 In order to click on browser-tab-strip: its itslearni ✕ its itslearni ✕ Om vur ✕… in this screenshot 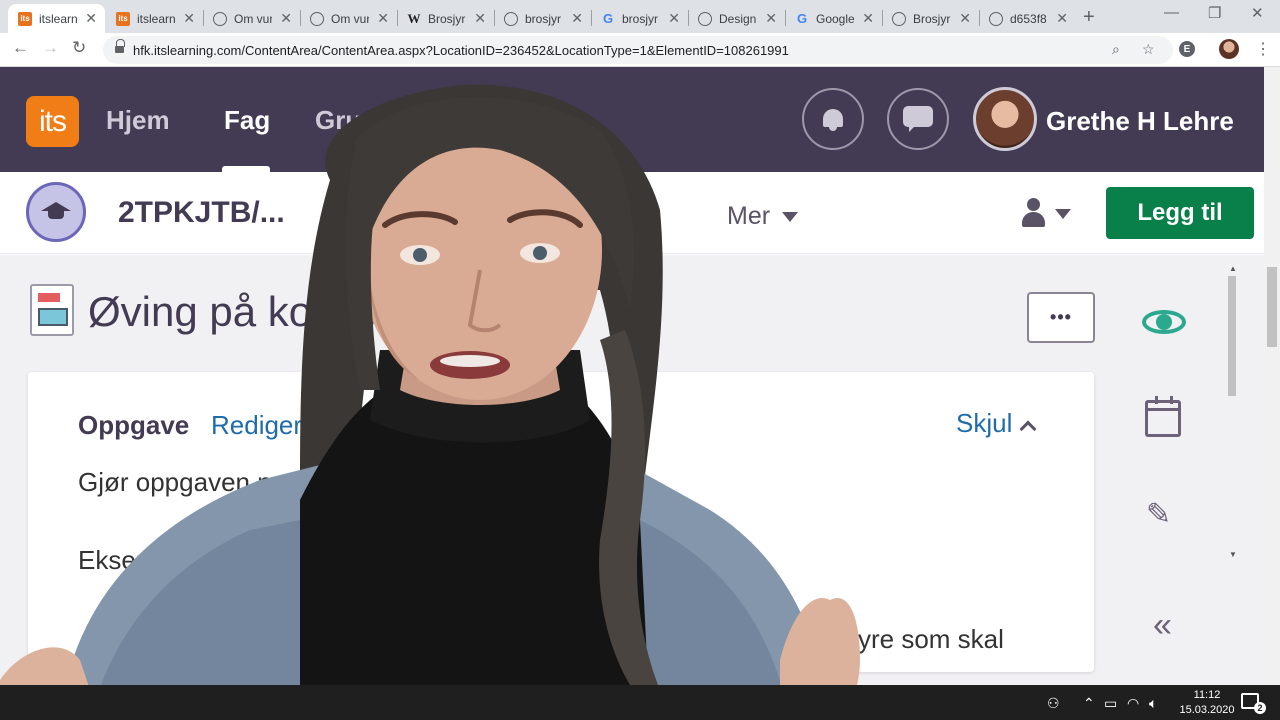, I will do `click(640, 16)`.